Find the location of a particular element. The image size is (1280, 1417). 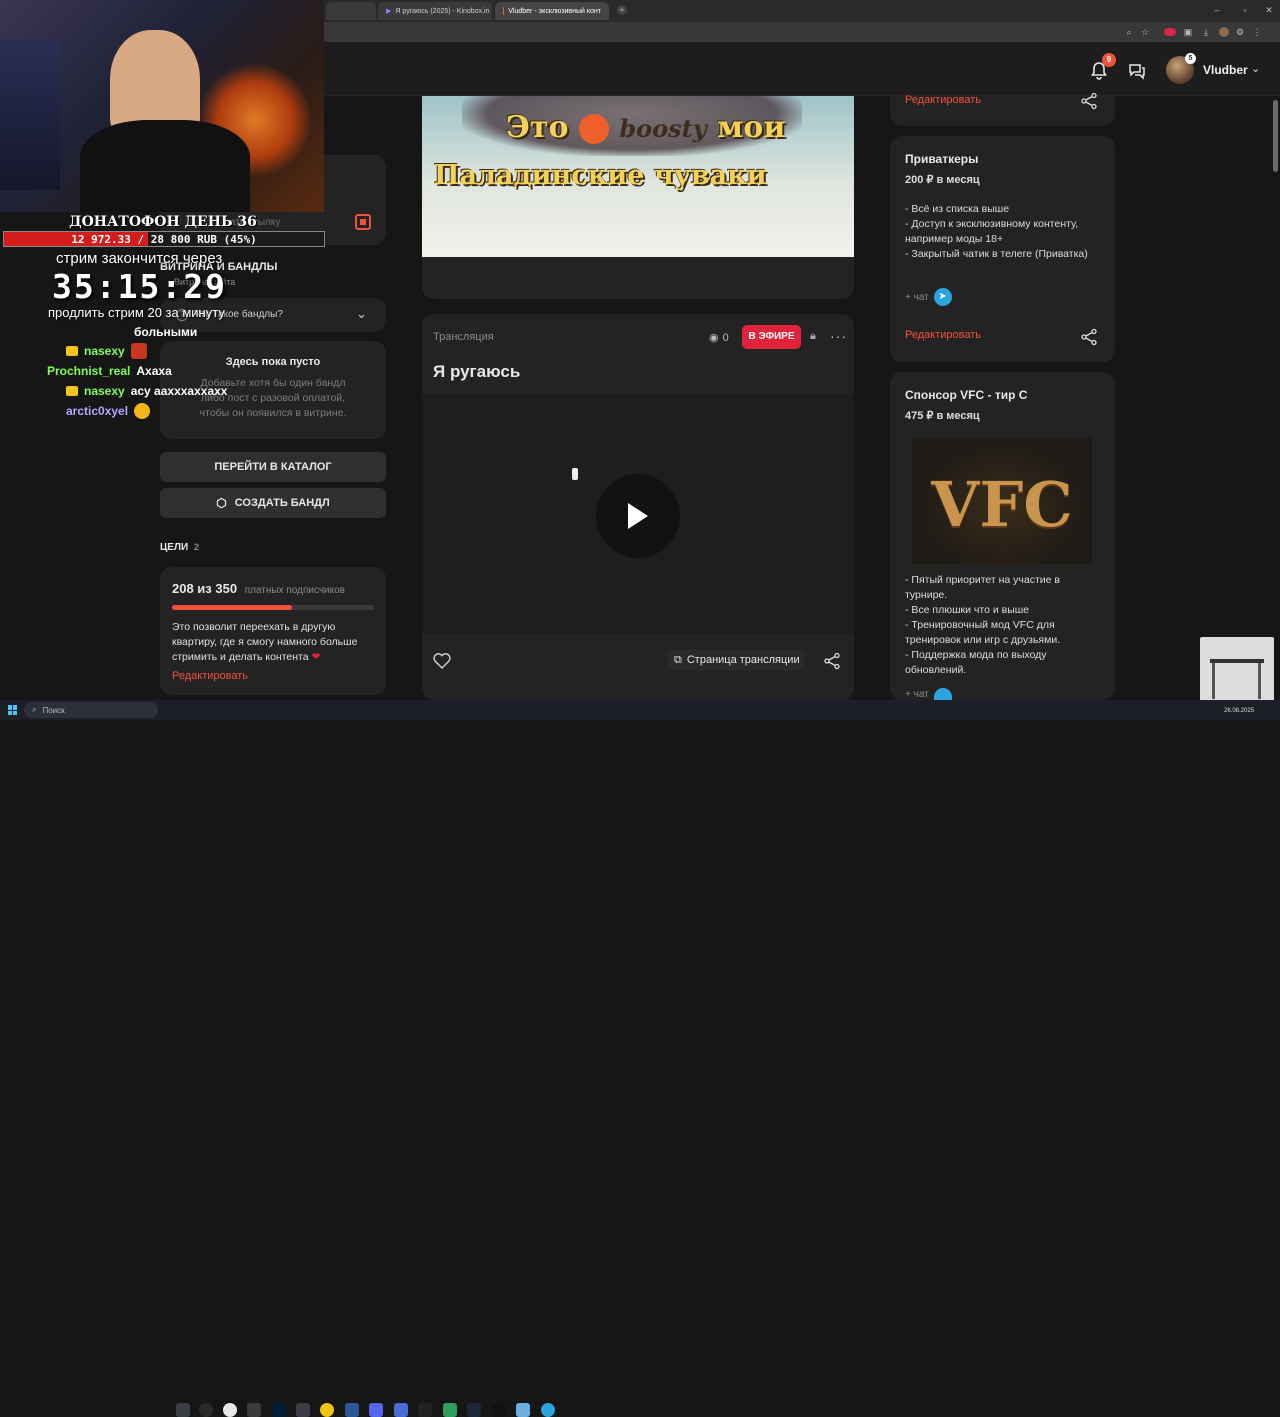

go-to-catalog-button: ПЕРЕЙТИ В КАТАЛОГ is located at coordinates (273, 467).